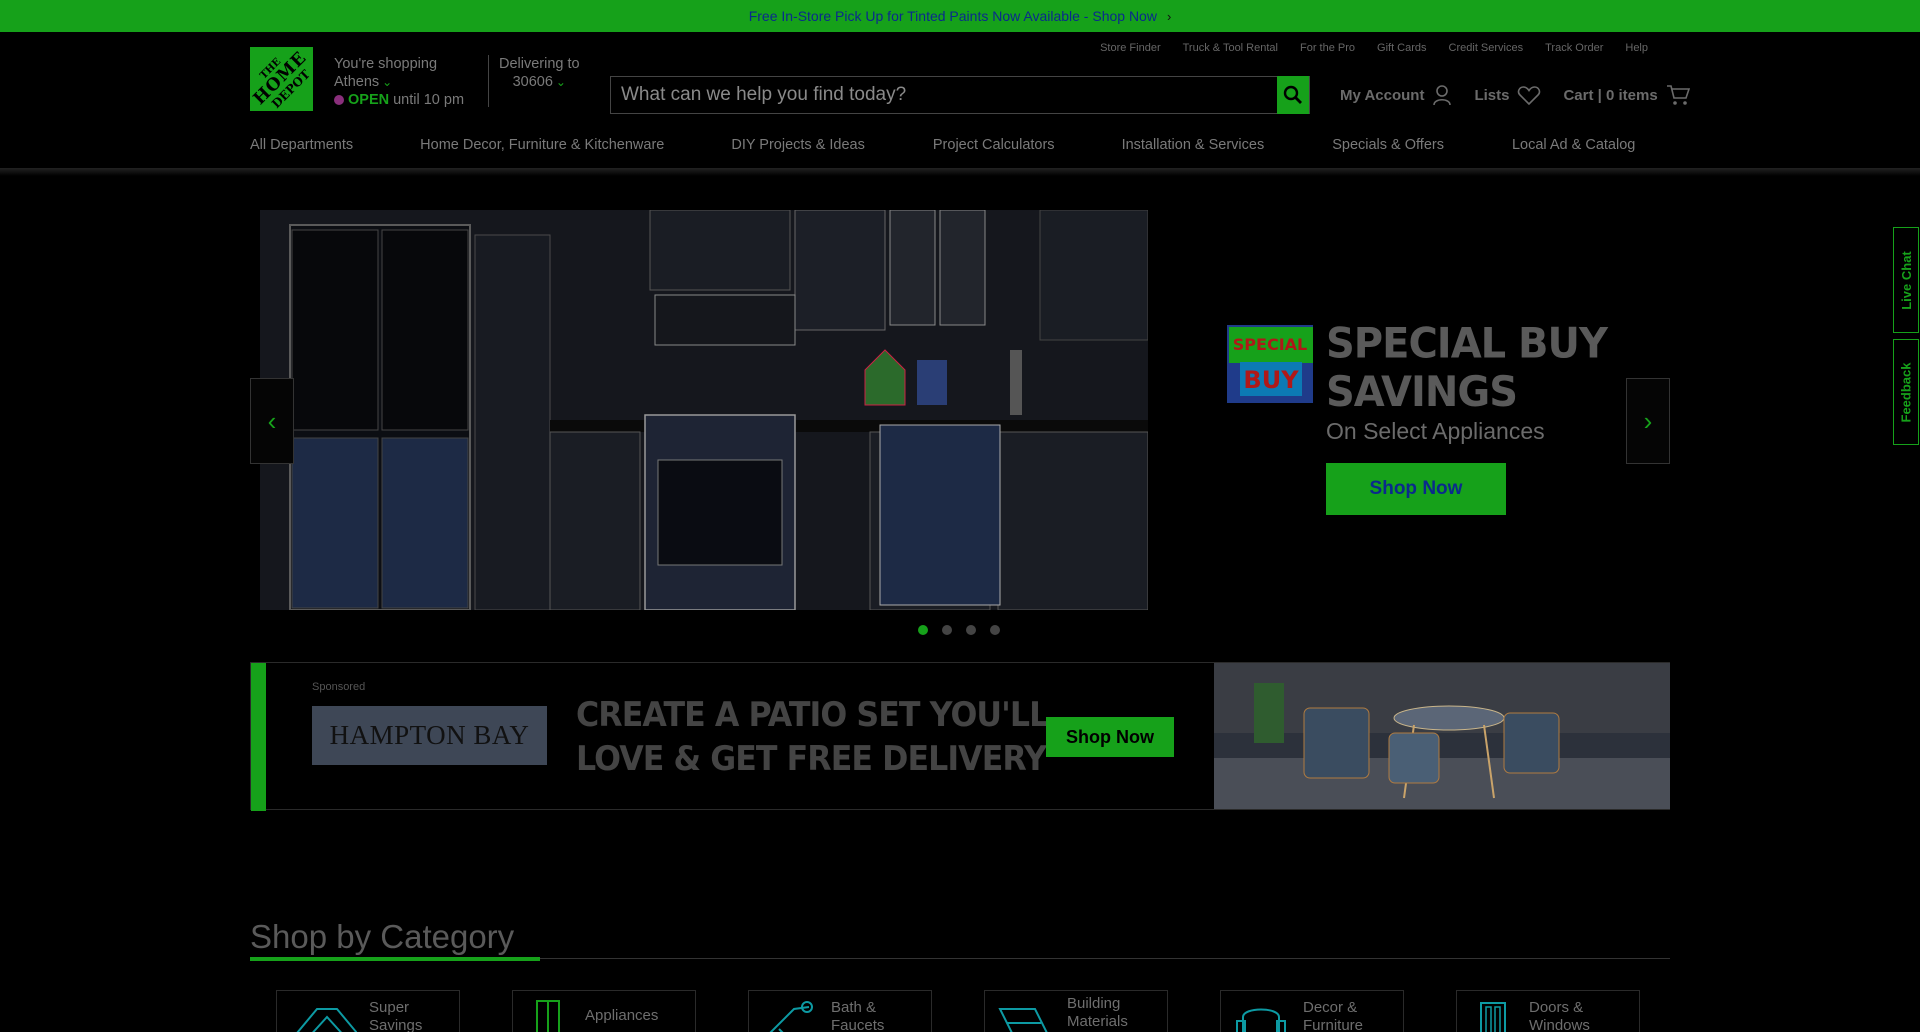  I want to click on lumber-icon, so click(1023, 1020).